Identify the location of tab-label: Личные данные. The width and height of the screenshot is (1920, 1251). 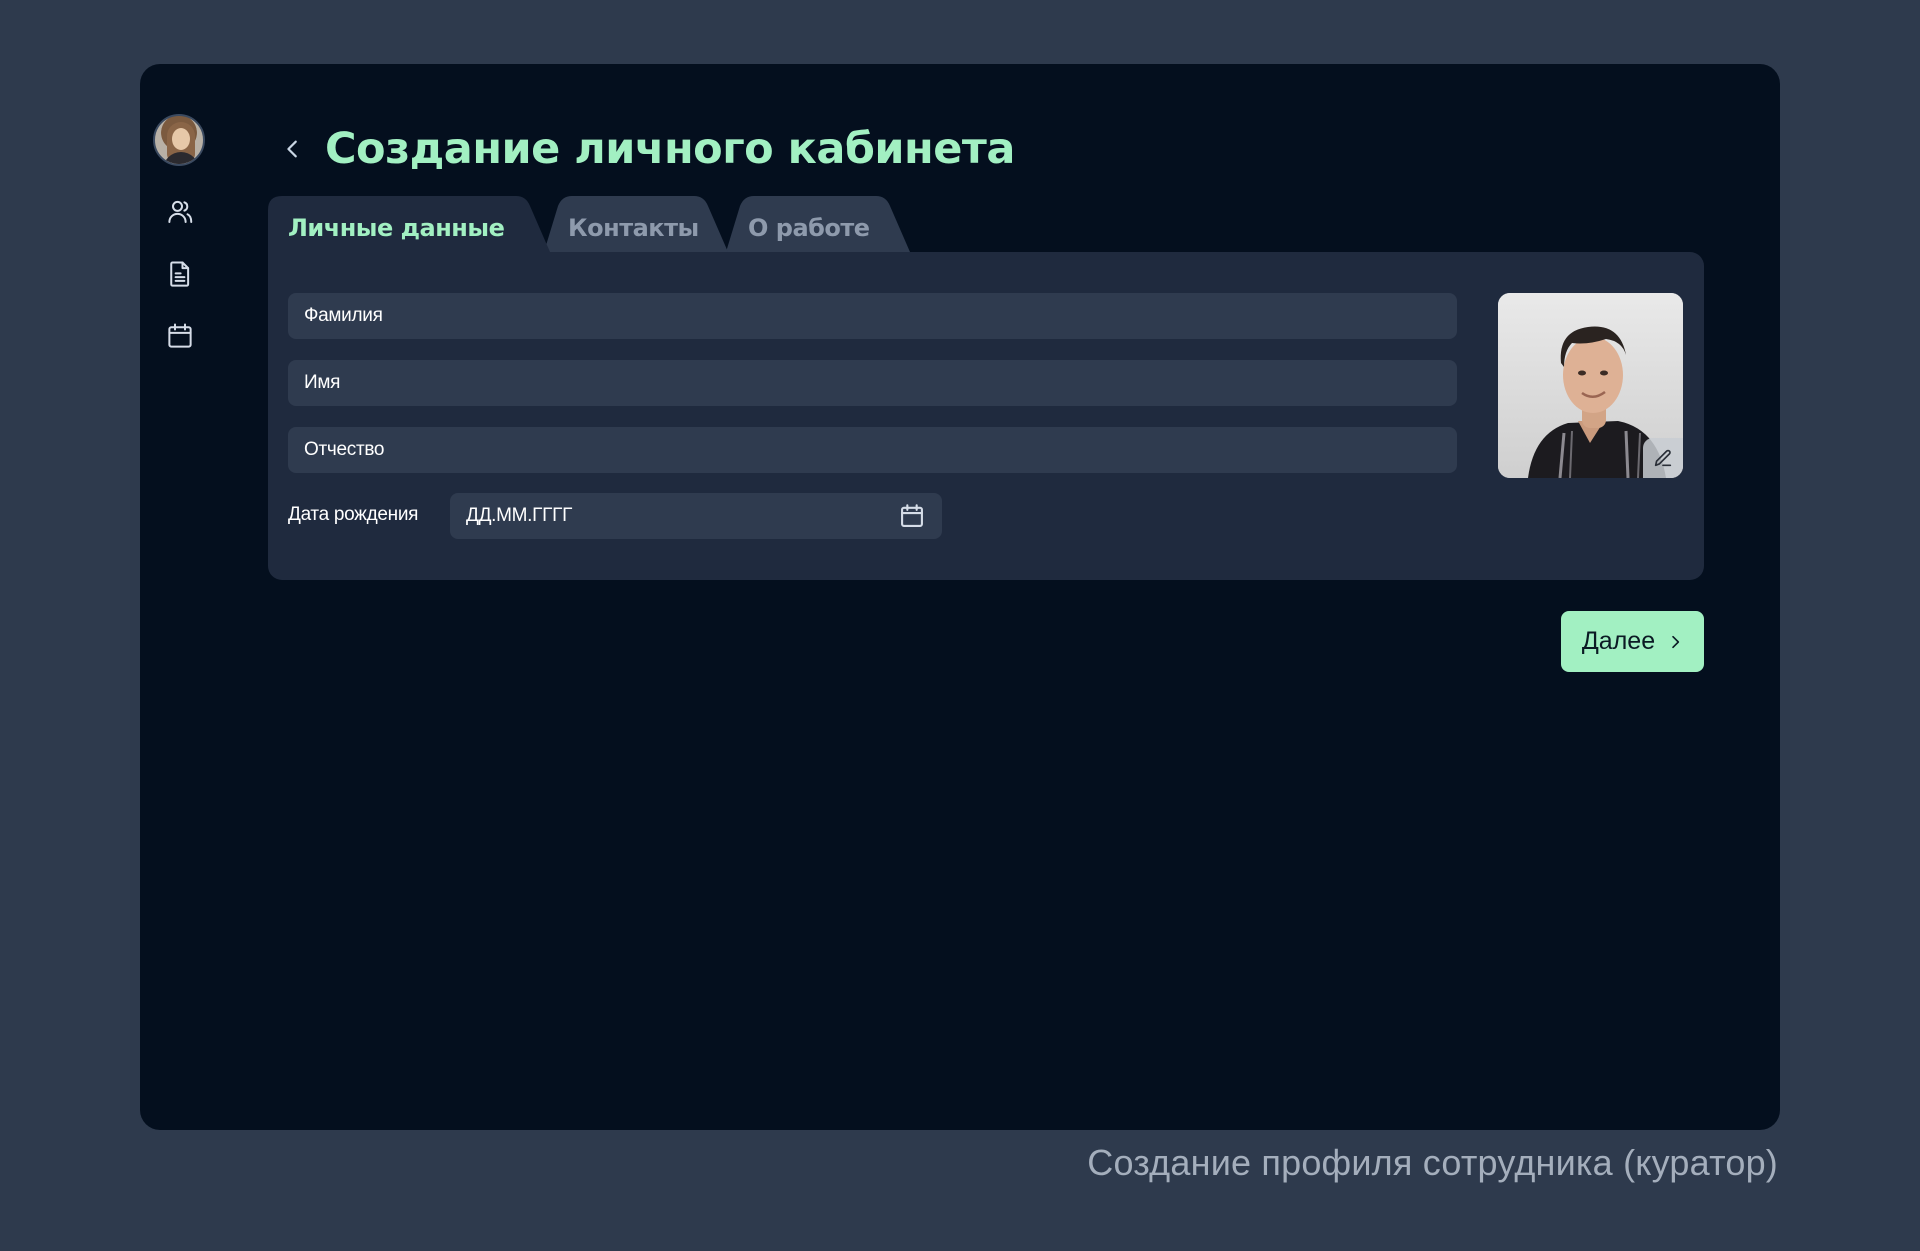
(396, 228).